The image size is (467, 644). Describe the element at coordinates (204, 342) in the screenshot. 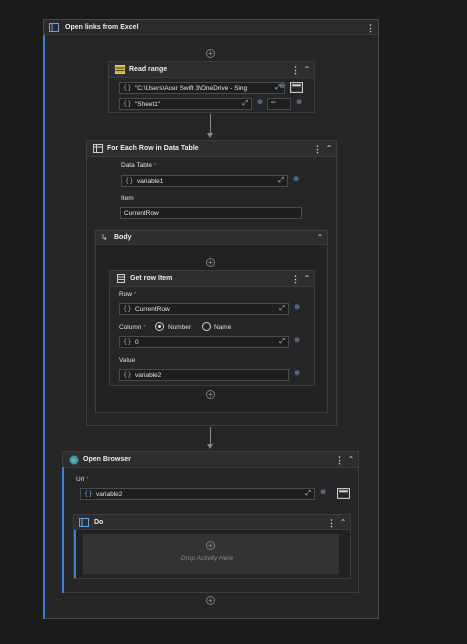

I see `column-field: {} 0 ⤢` at that location.